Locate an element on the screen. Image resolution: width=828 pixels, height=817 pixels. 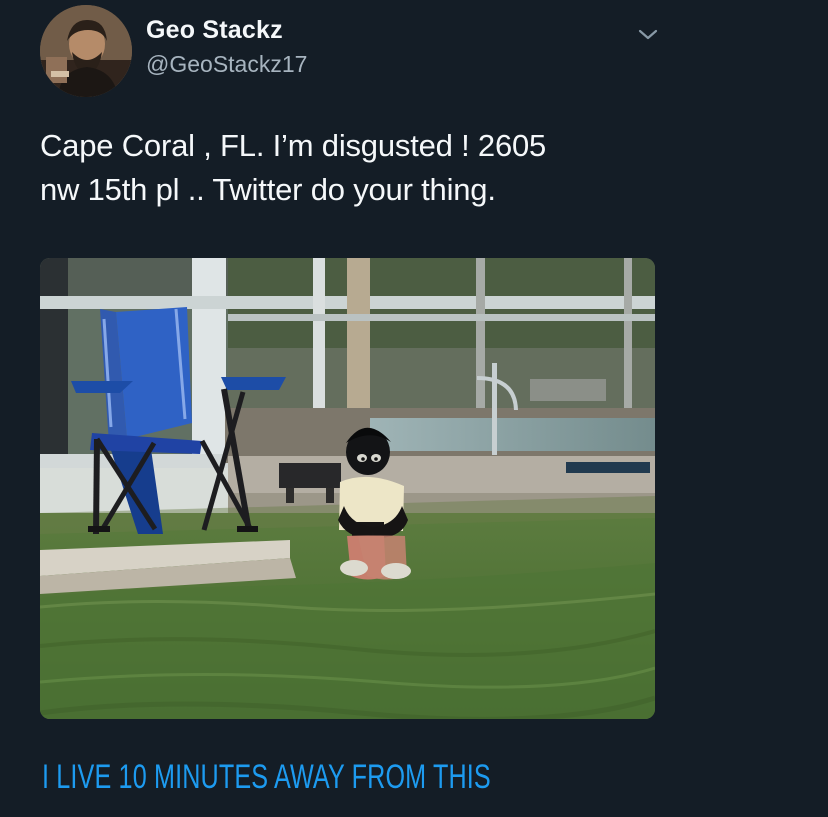
display-name: Geo Stackz is located at coordinates (214, 30).